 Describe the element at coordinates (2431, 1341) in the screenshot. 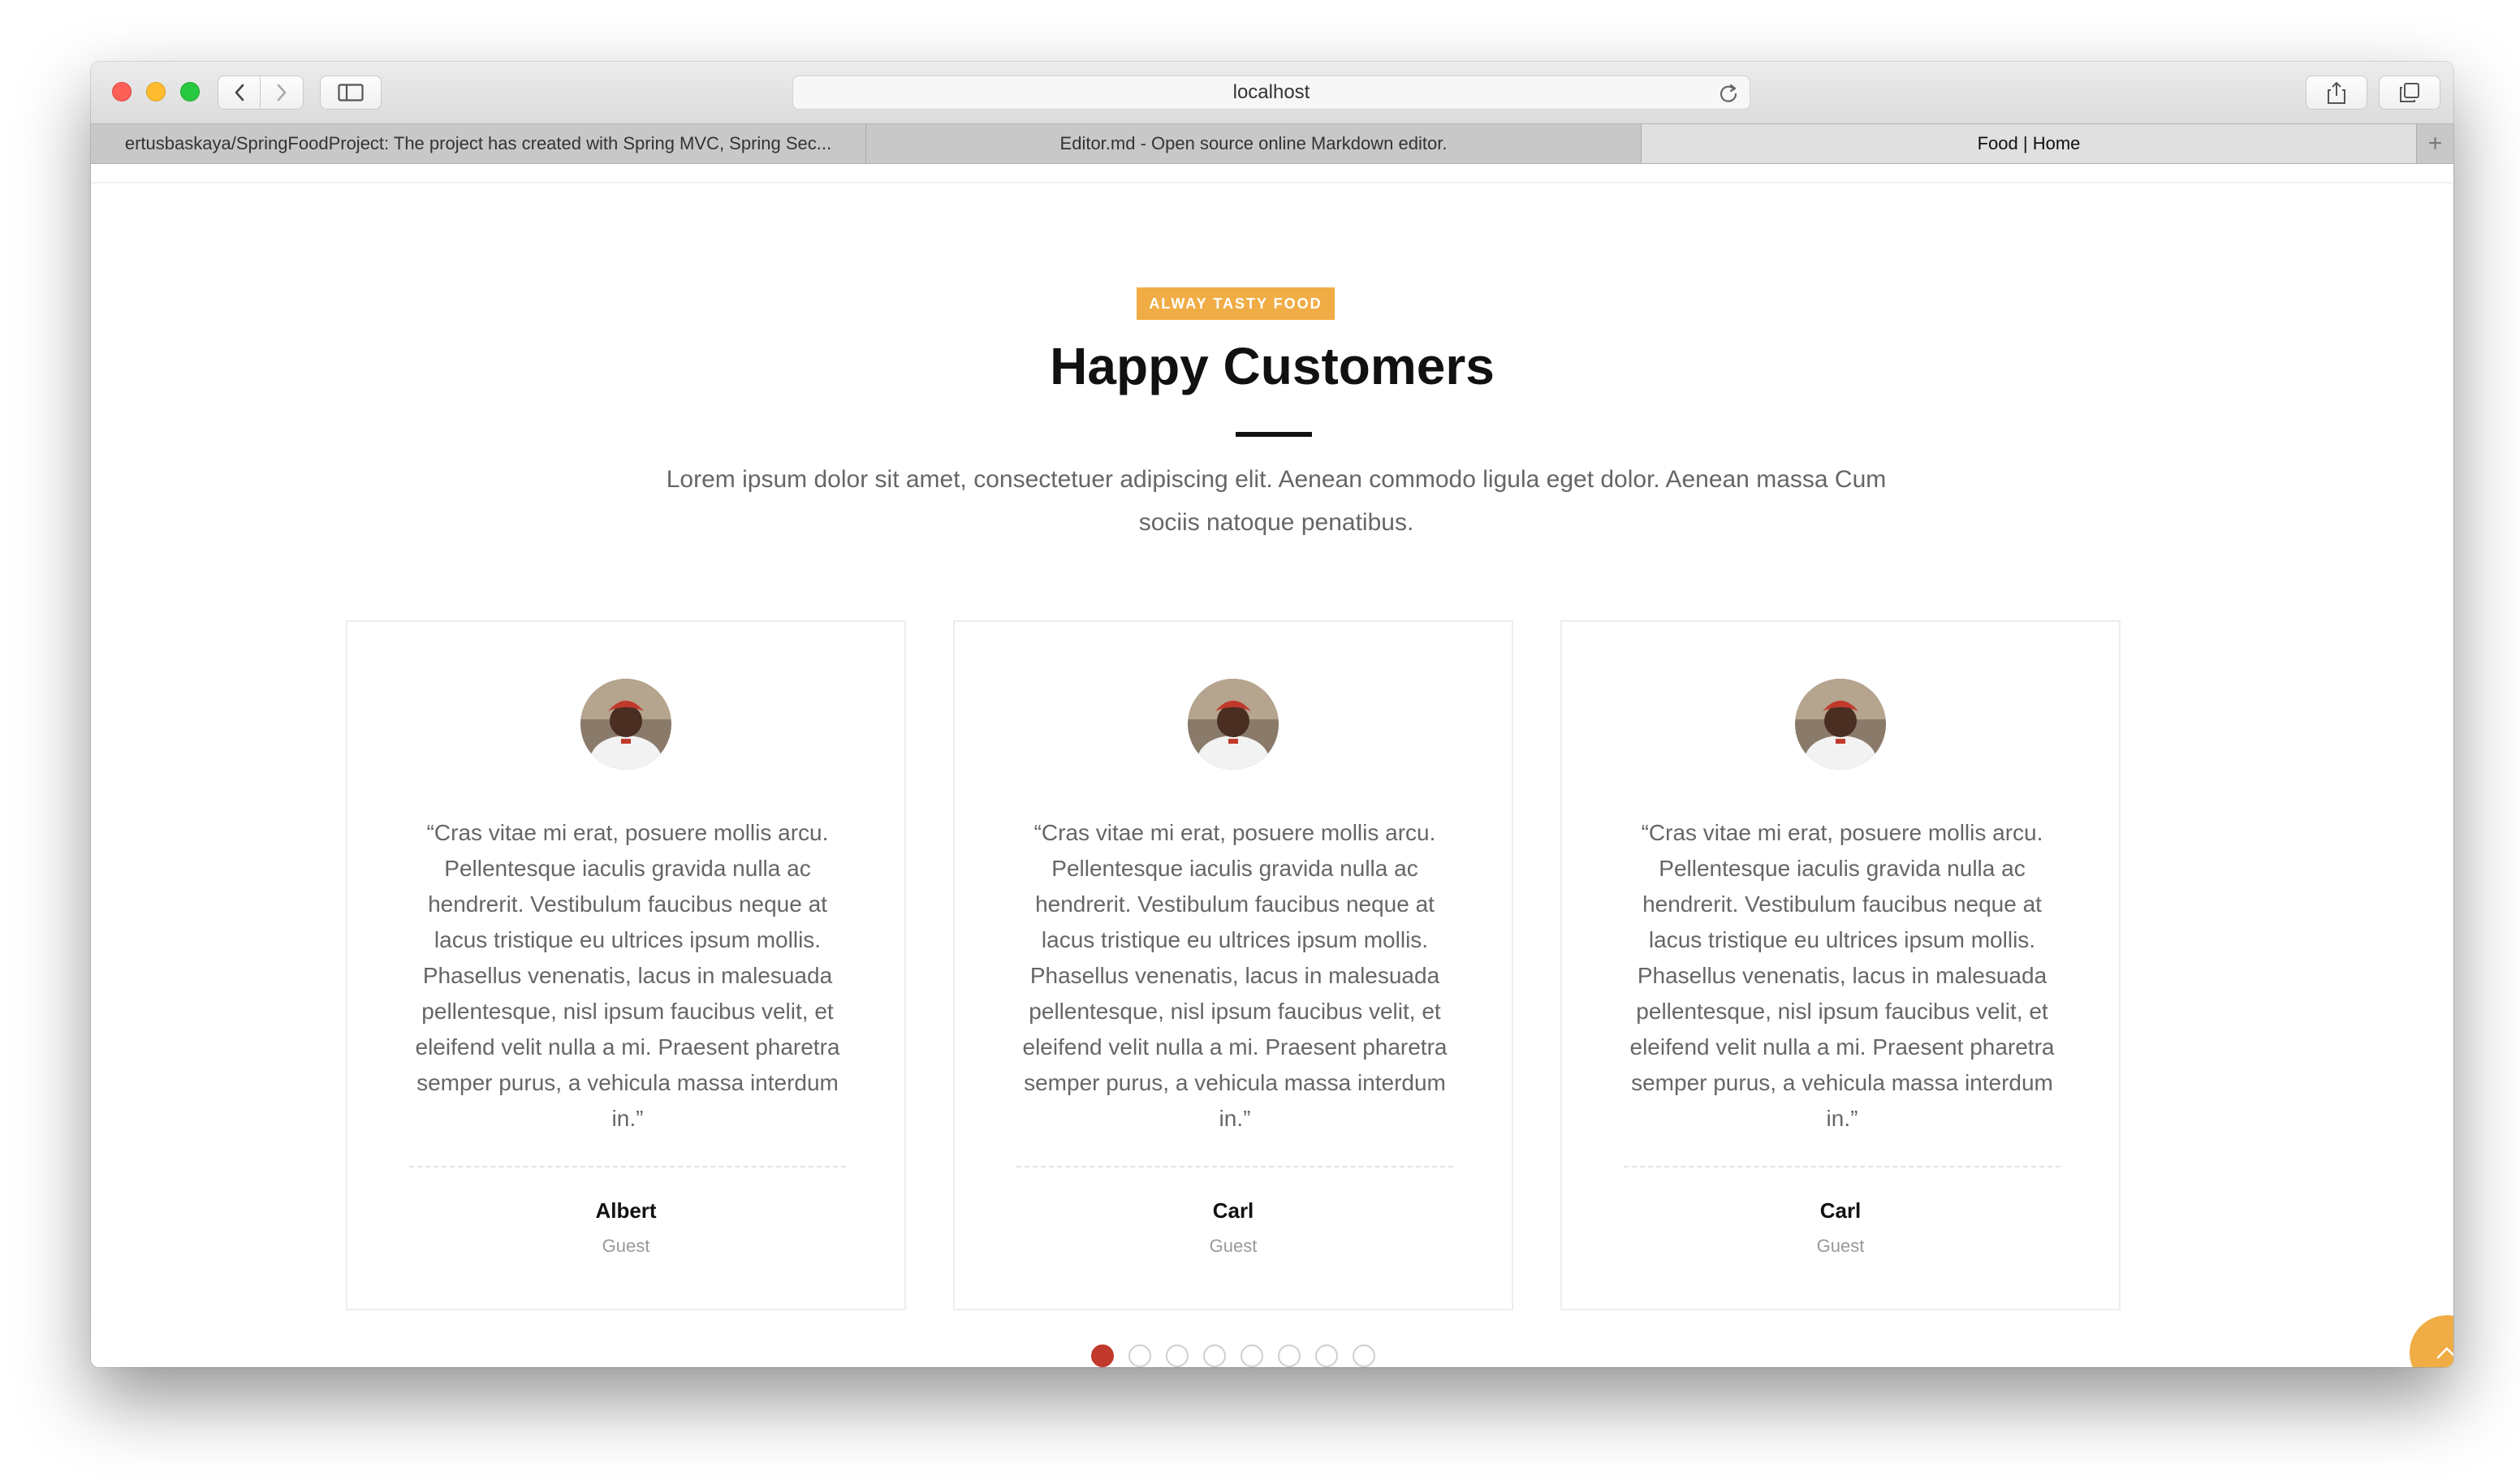

I see `back-to-top-button` at that location.